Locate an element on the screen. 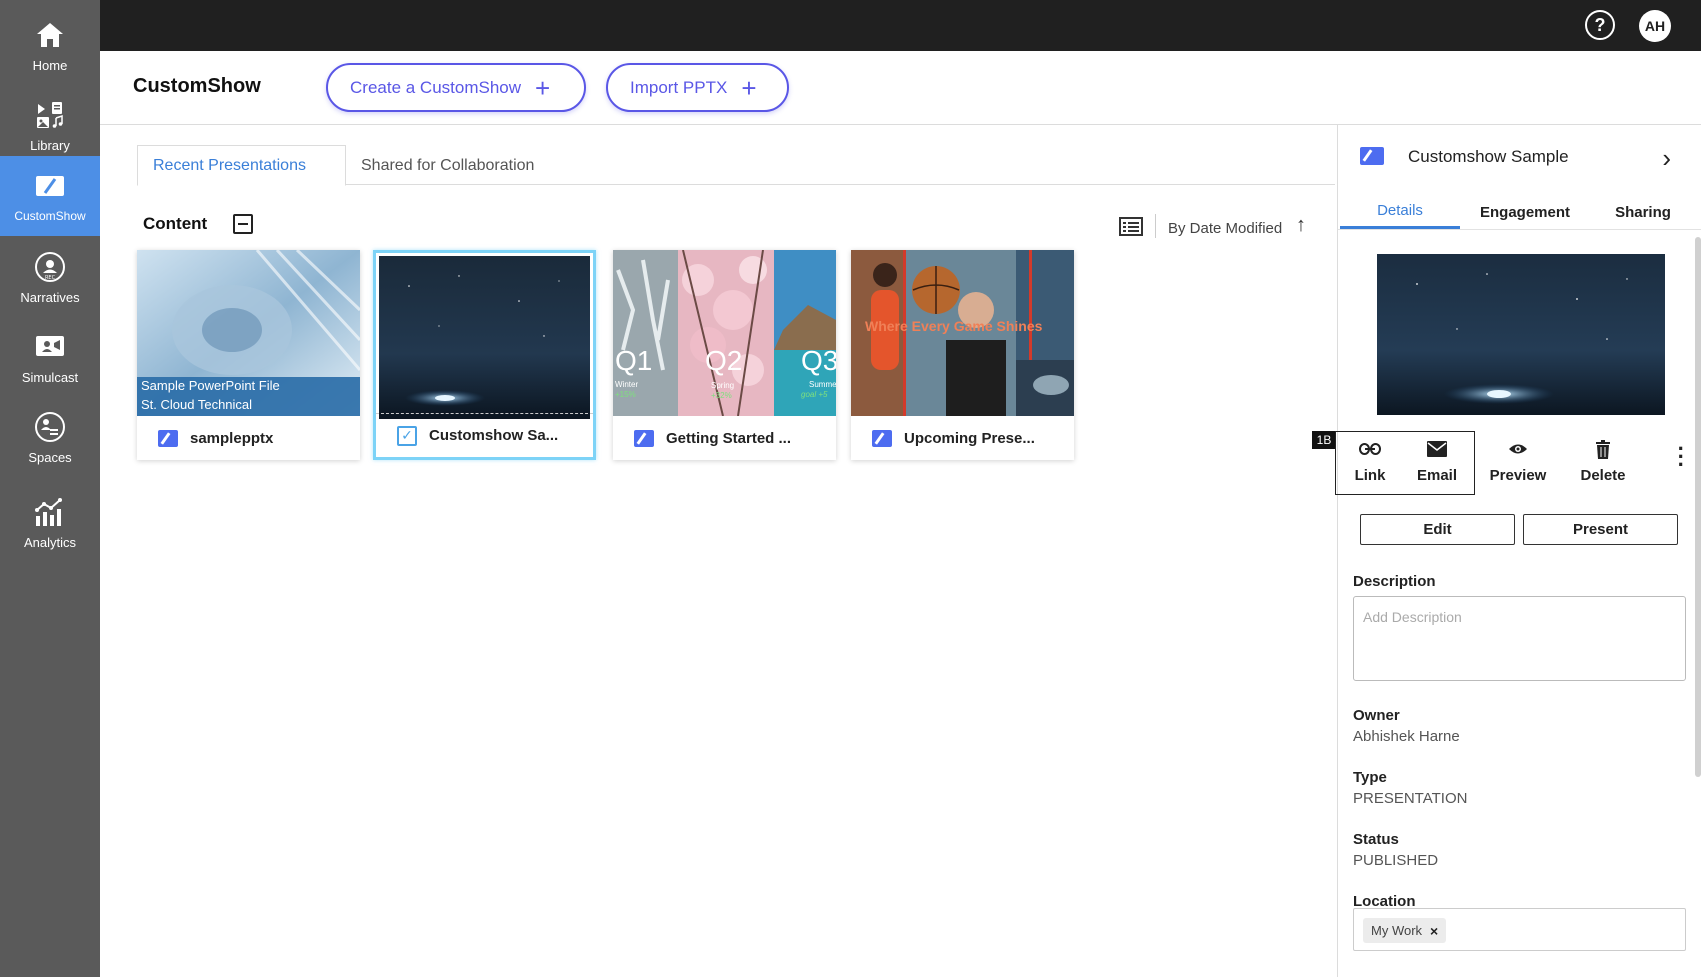 The image size is (1701, 977). create-customshow-button: Create a CustomShow + is located at coordinates (456, 87).